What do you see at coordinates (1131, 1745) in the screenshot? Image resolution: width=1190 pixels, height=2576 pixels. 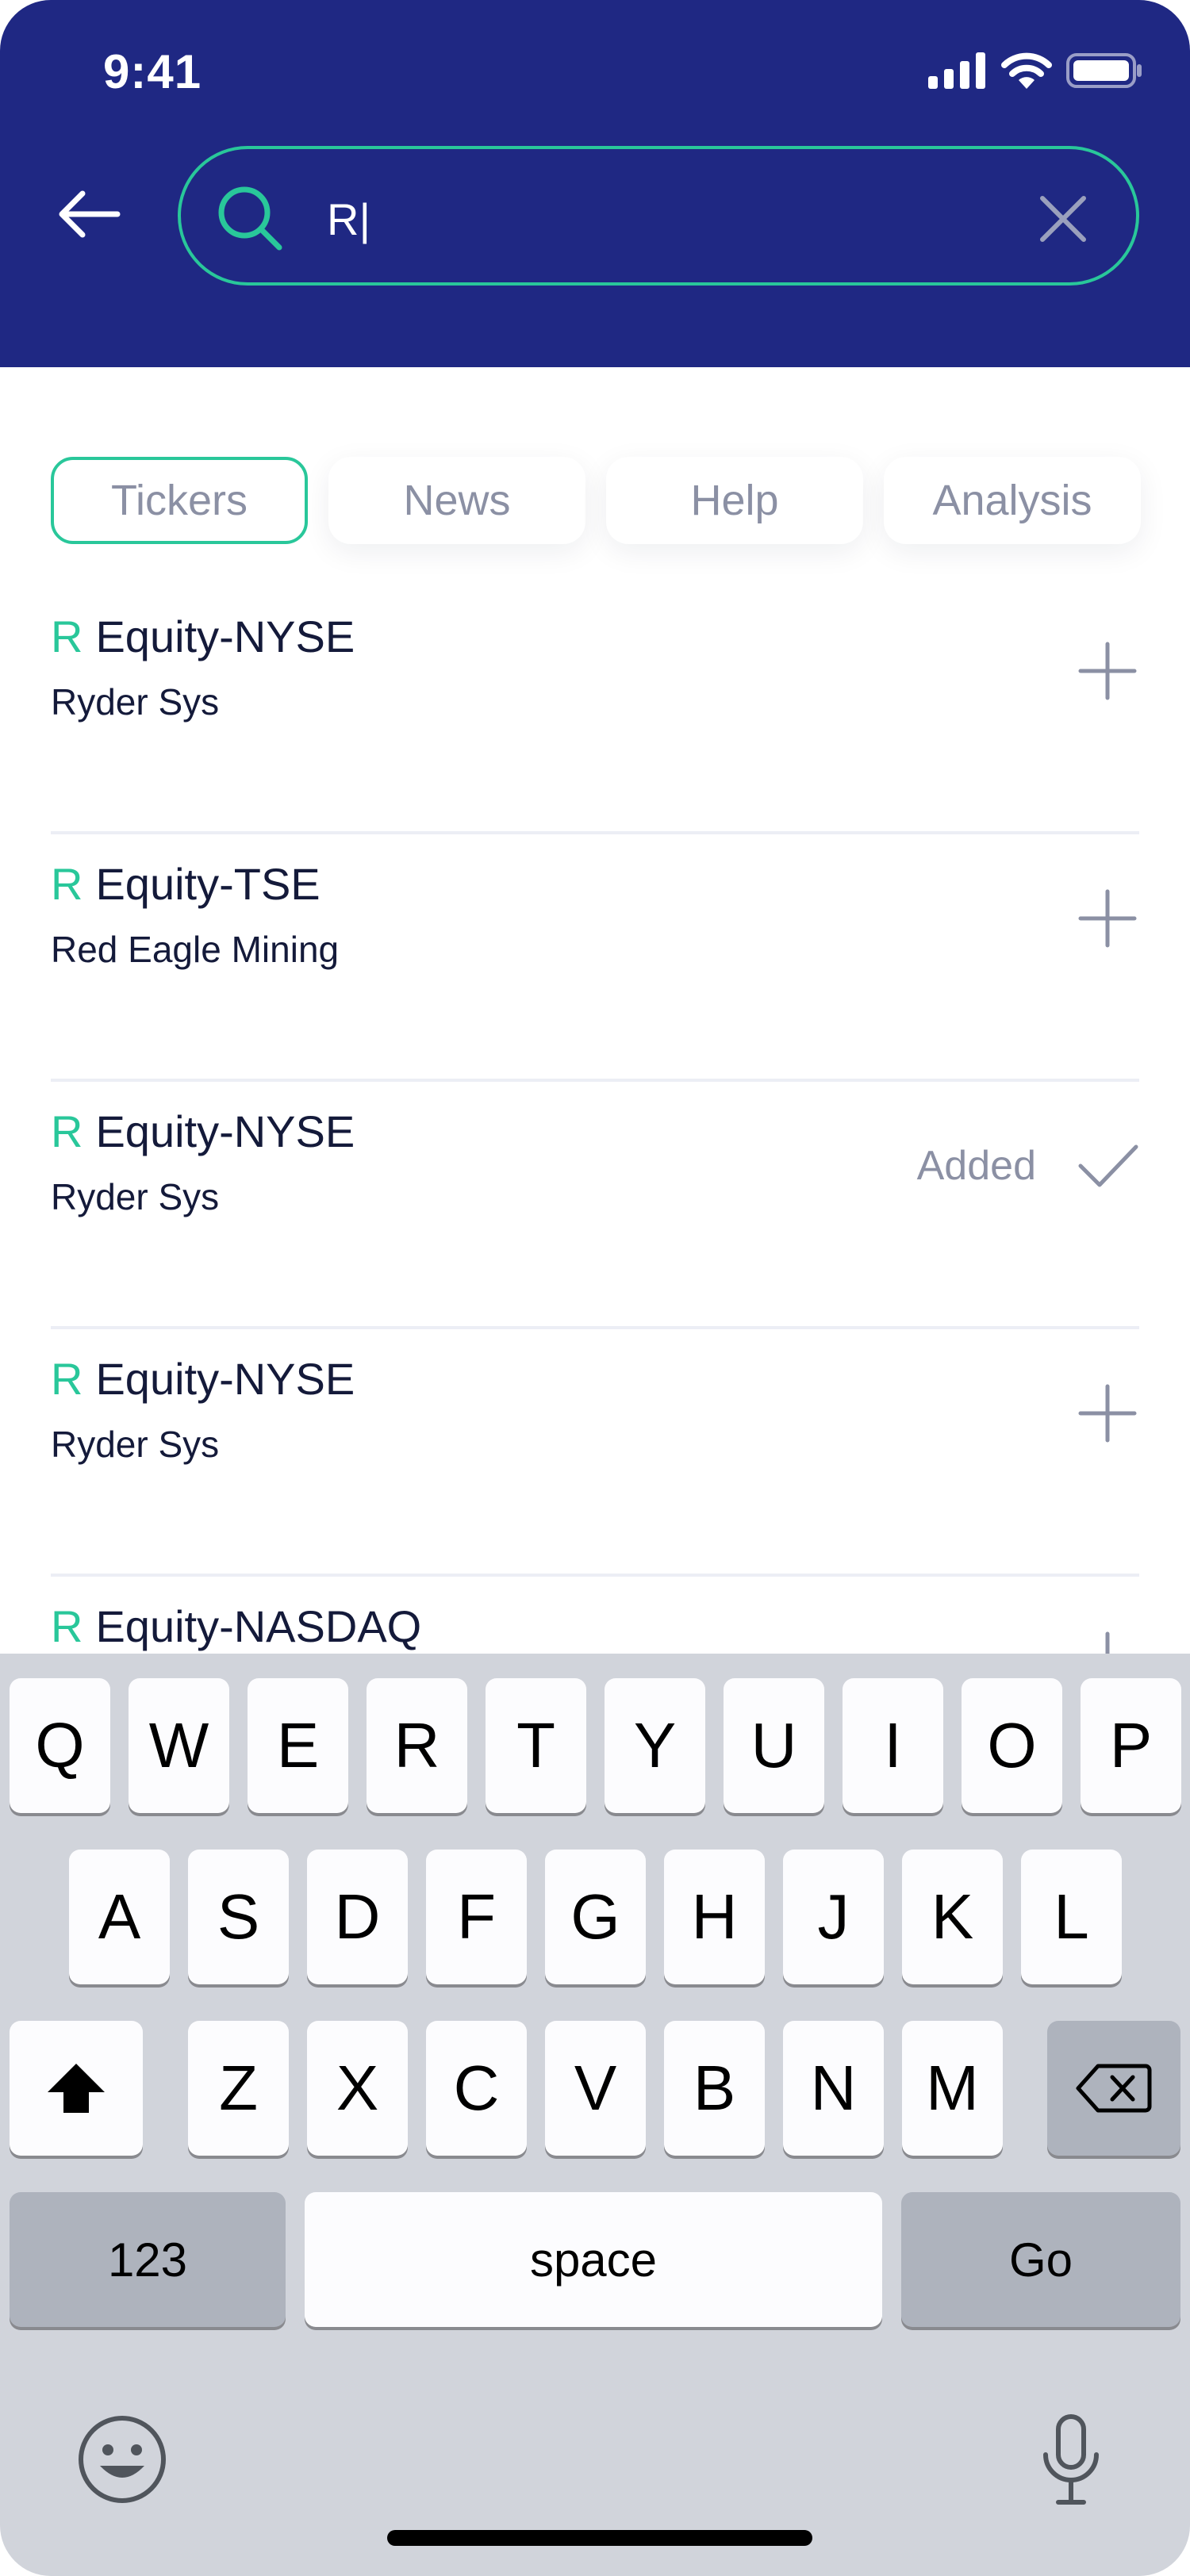 I see `key-p: P` at bounding box center [1131, 1745].